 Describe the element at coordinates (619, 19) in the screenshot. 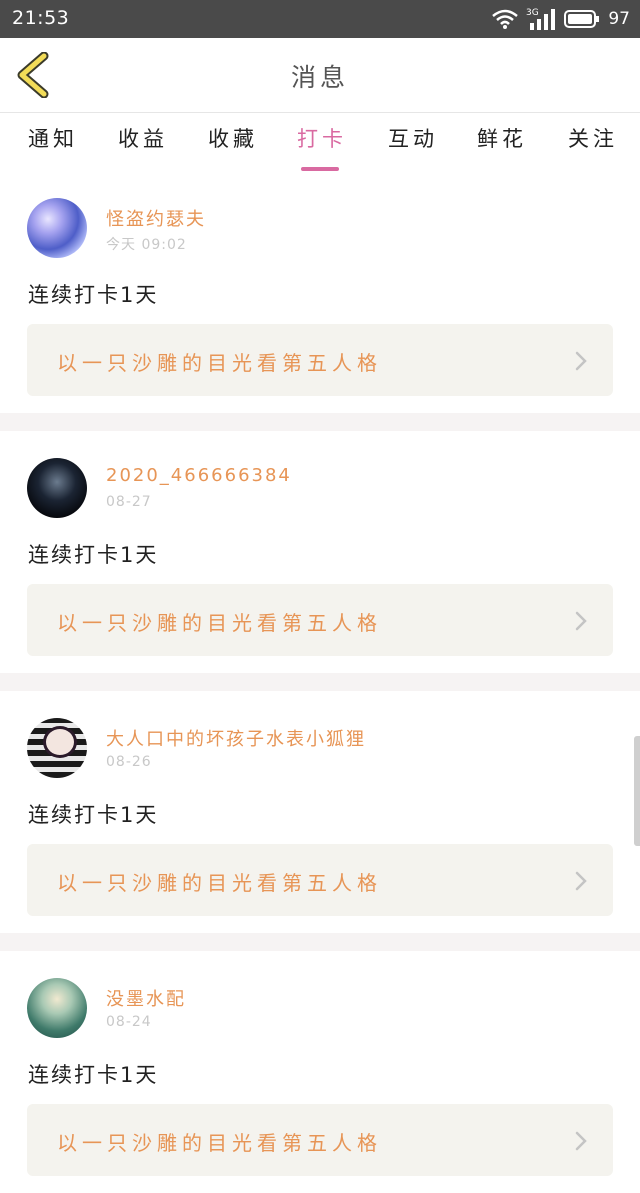

I see `battery-level: 97` at that location.